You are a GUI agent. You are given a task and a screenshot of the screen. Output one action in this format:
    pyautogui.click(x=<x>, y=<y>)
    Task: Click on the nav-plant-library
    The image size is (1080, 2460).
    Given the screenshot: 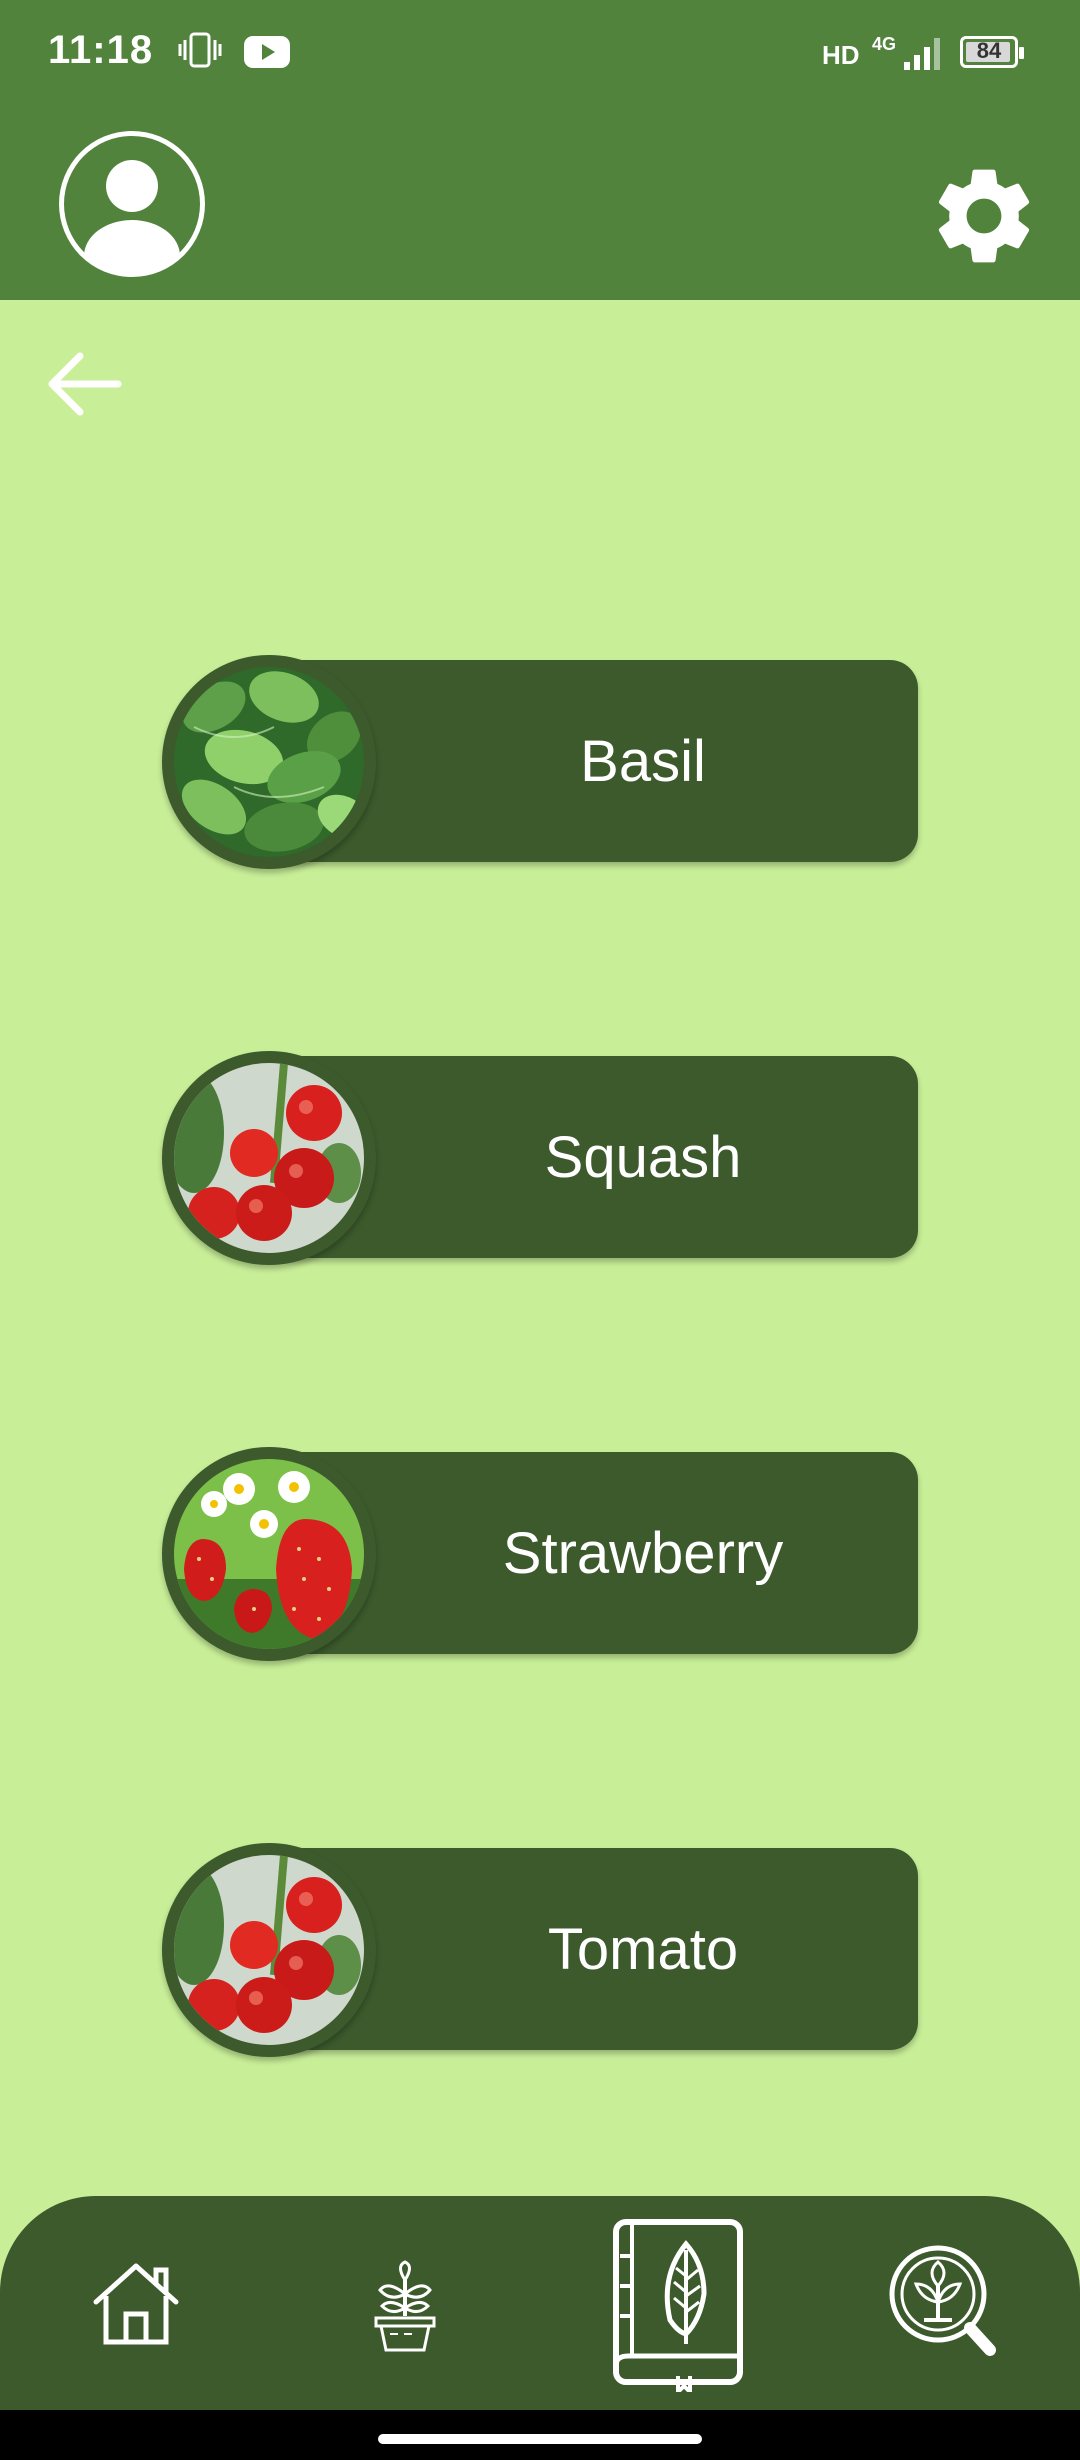 What is the action you would take?
    pyautogui.click(x=675, y=2306)
    